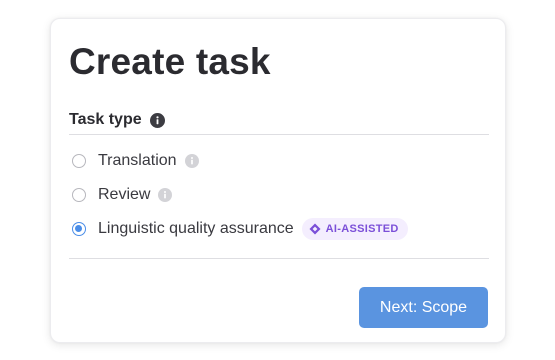  I want to click on ai-badge-label: AI-ASSISTED, so click(362, 229).